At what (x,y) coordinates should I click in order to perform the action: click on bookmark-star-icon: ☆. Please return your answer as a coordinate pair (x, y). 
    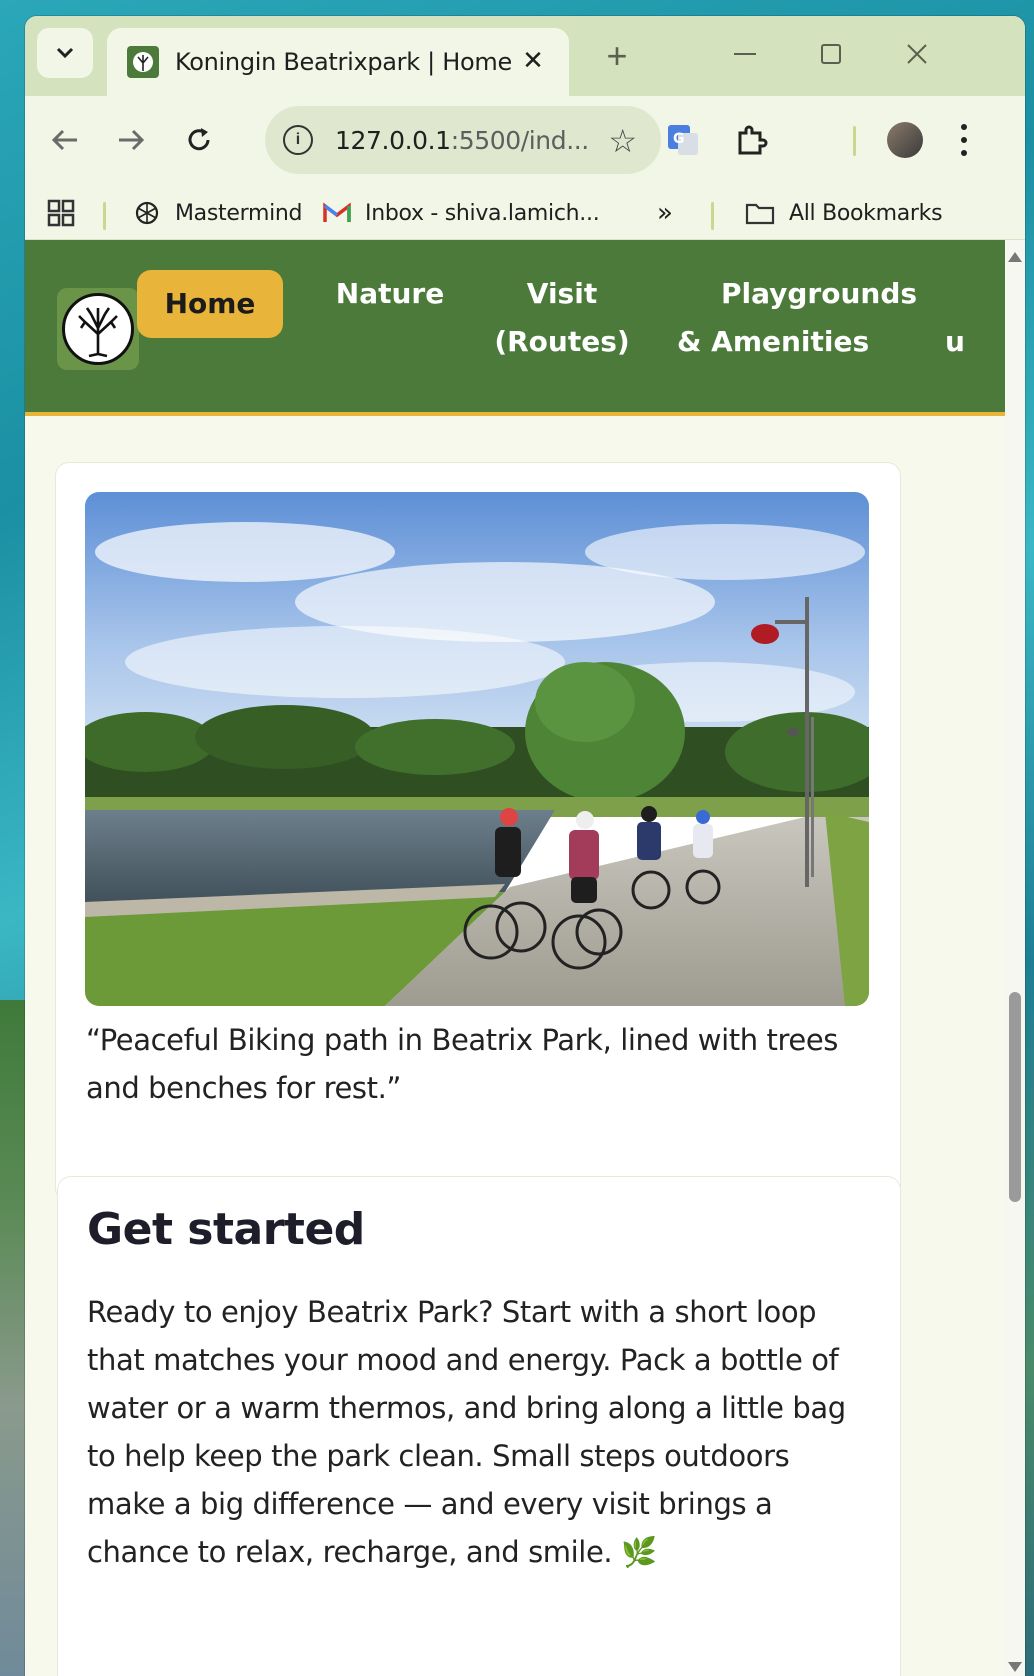
    Looking at the image, I should click on (622, 141).